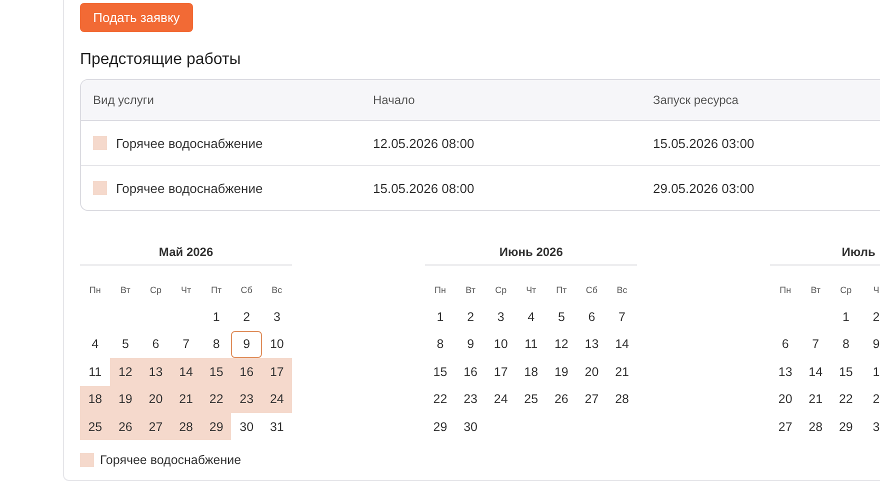  I want to click on table-cell: 15.05.2026 03:00, so click(703, 143).